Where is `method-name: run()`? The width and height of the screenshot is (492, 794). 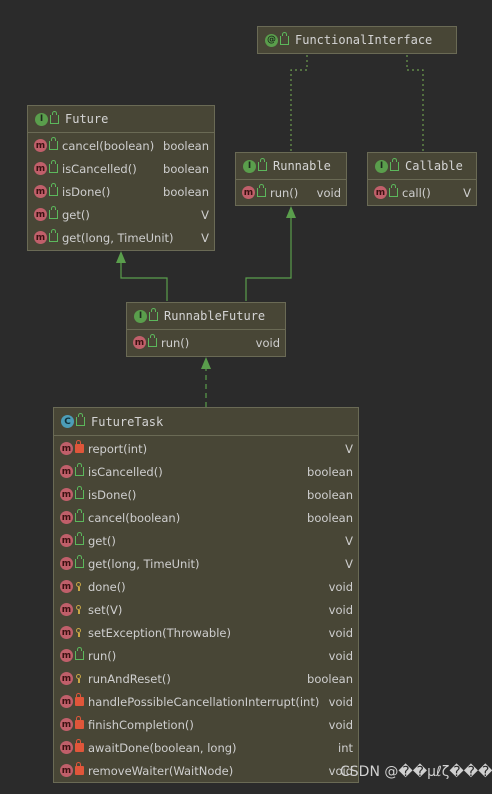
method-name: run() is located at coordinates (175, 342).